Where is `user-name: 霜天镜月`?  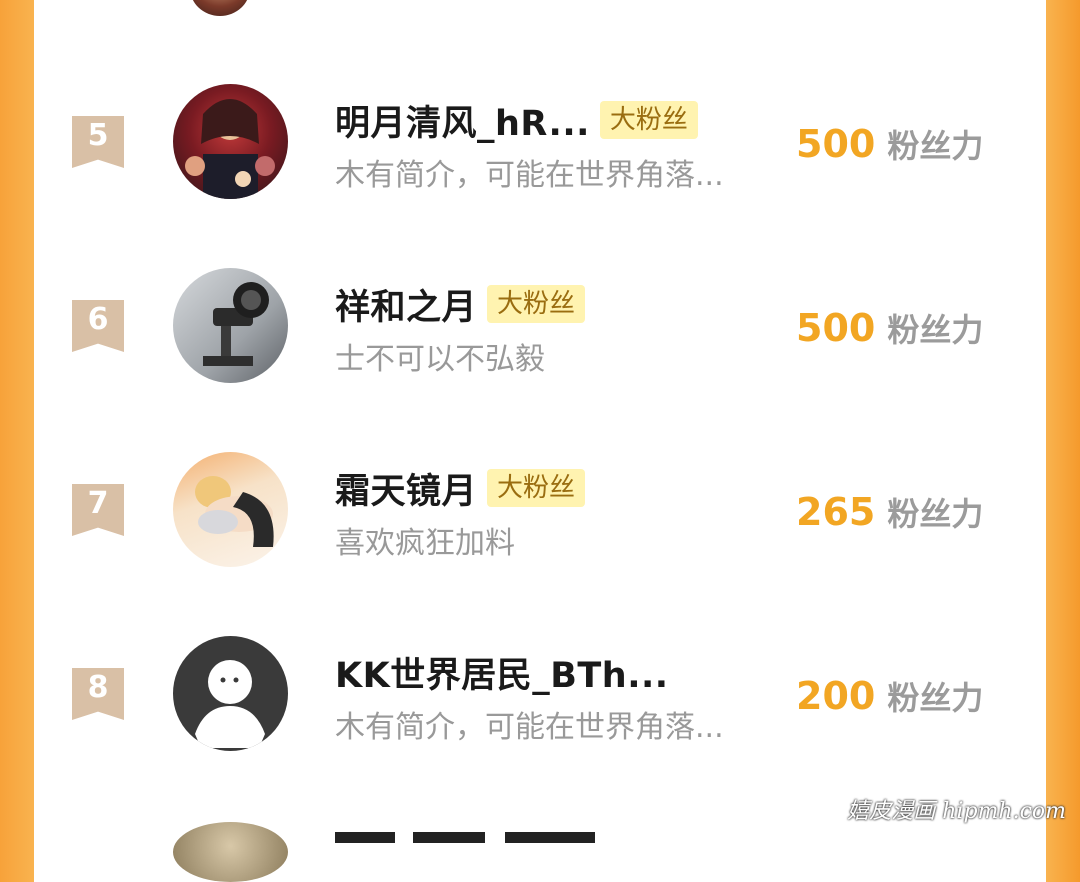
user-name: 霜天镜月 is located at coordinates (406, 488).